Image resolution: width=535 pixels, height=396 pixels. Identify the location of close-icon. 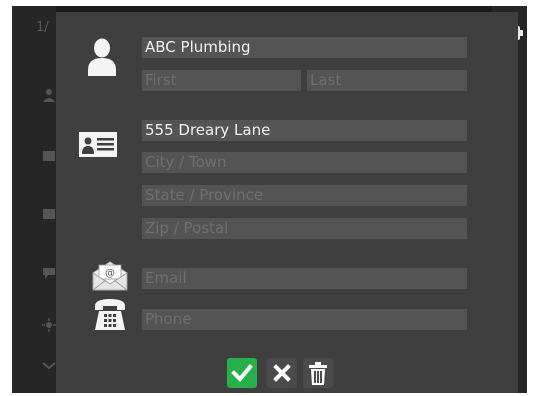
(282, 373).